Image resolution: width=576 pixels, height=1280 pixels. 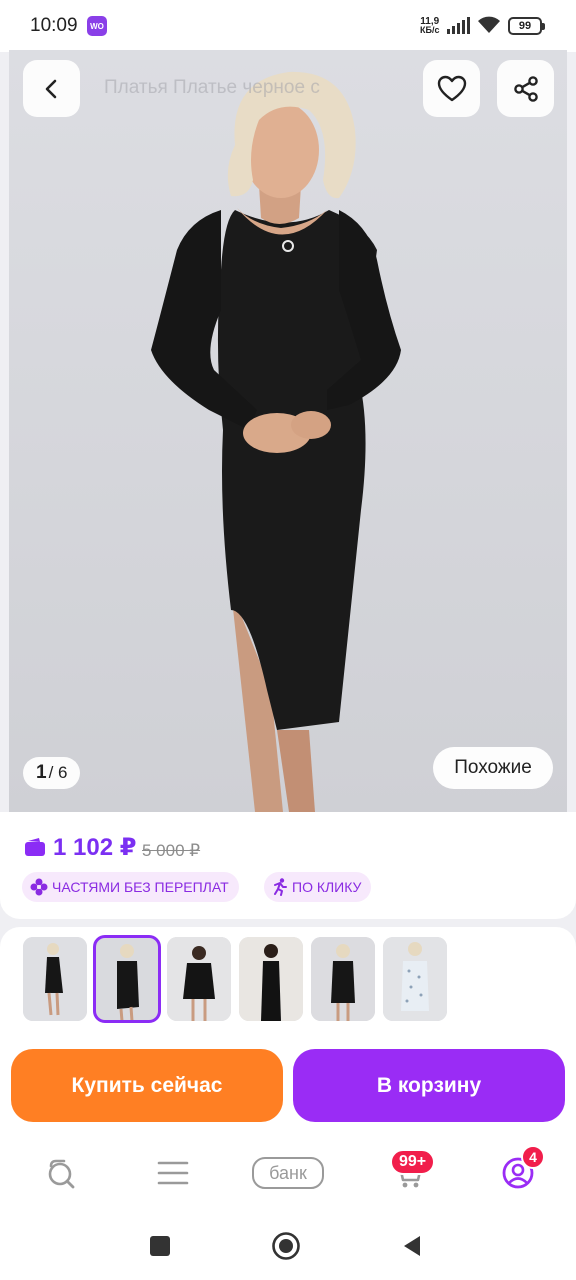 I want to click on back-button, so click(x=51, y=88).